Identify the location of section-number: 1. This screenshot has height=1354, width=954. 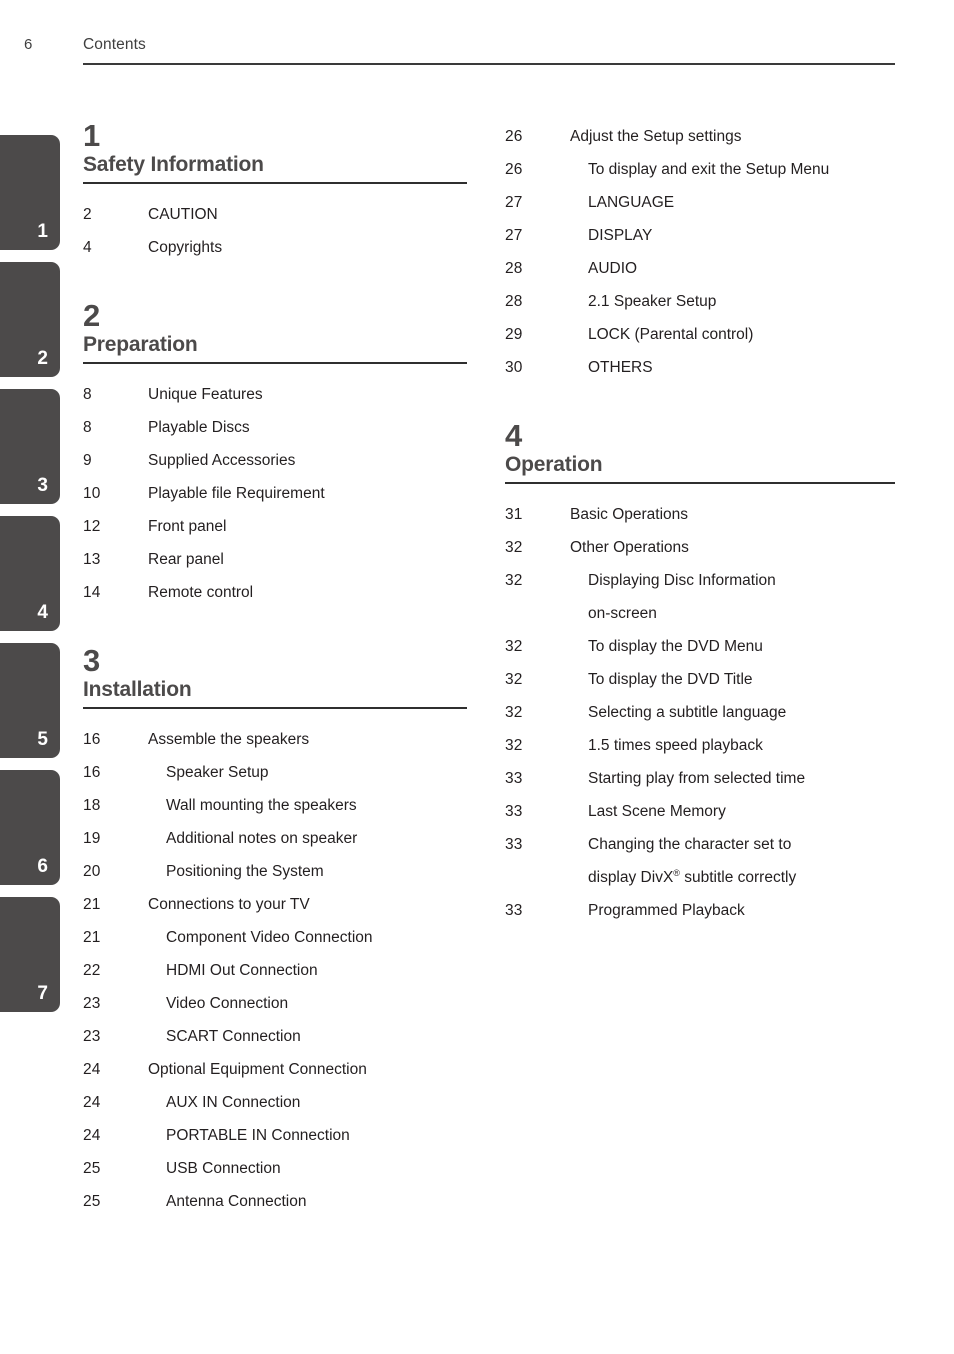
(91, 135).